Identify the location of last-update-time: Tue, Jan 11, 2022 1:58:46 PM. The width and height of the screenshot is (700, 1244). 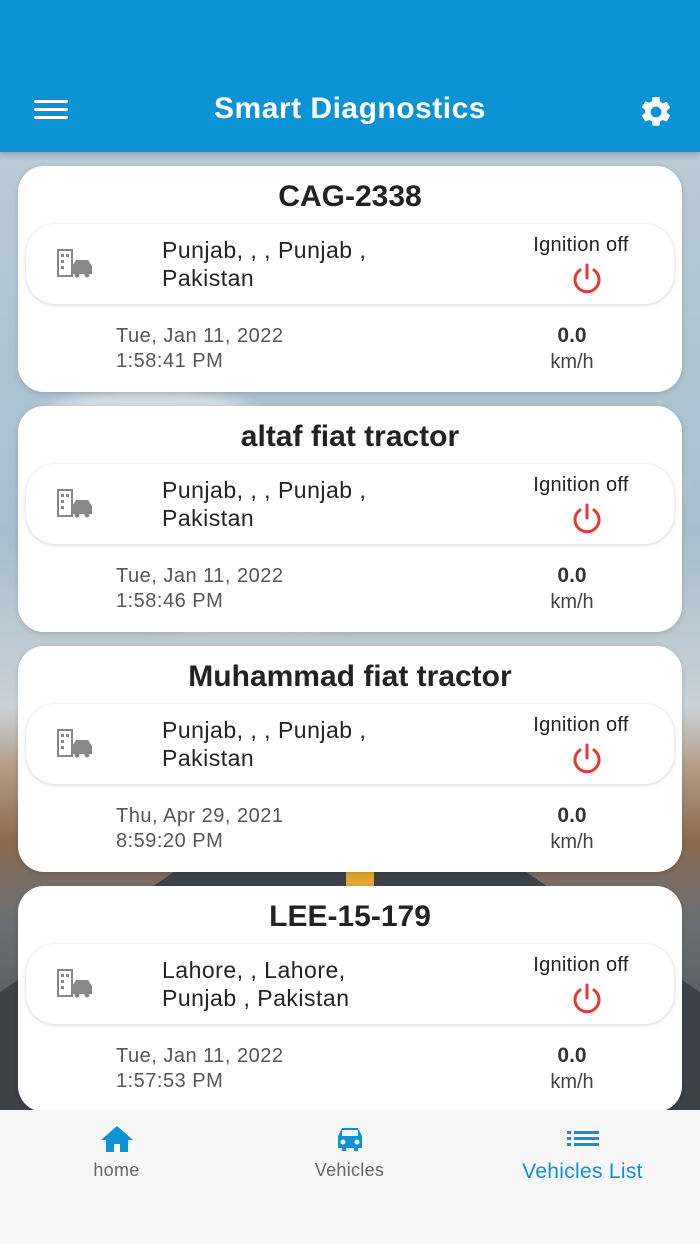
(200, 588).